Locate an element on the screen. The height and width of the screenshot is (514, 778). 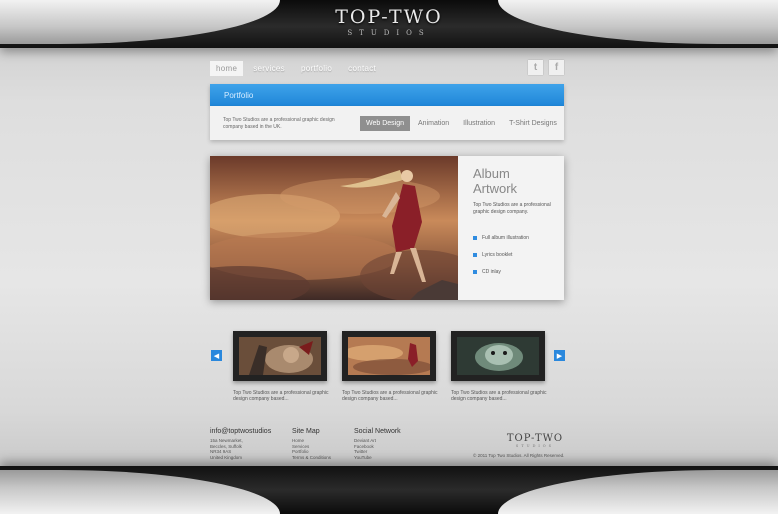
footer-logo-name: TOP-TWO is located at coordinates (535, 438).